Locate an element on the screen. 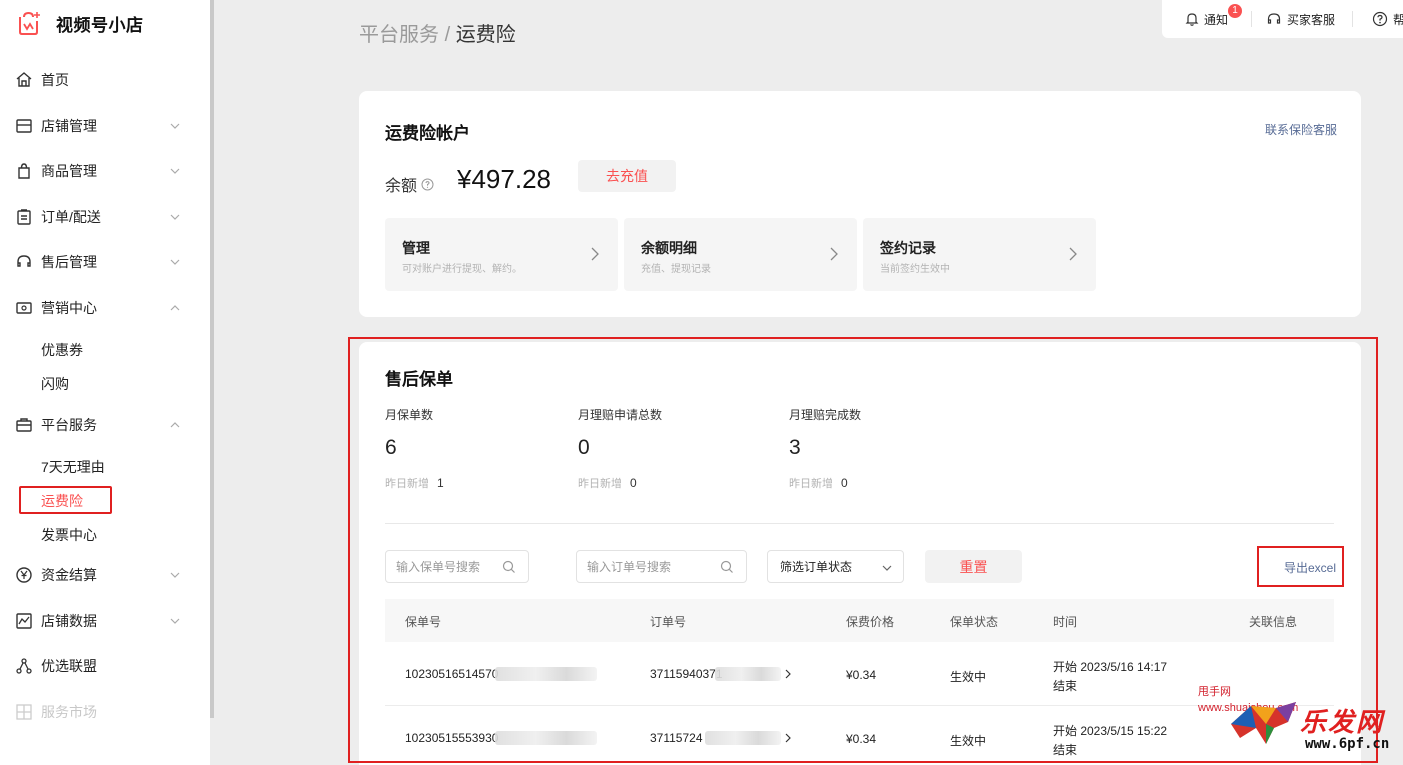 This screenshot has width=1403, height=765. highlight-box-active-menu is located at coordinates (65, 500).